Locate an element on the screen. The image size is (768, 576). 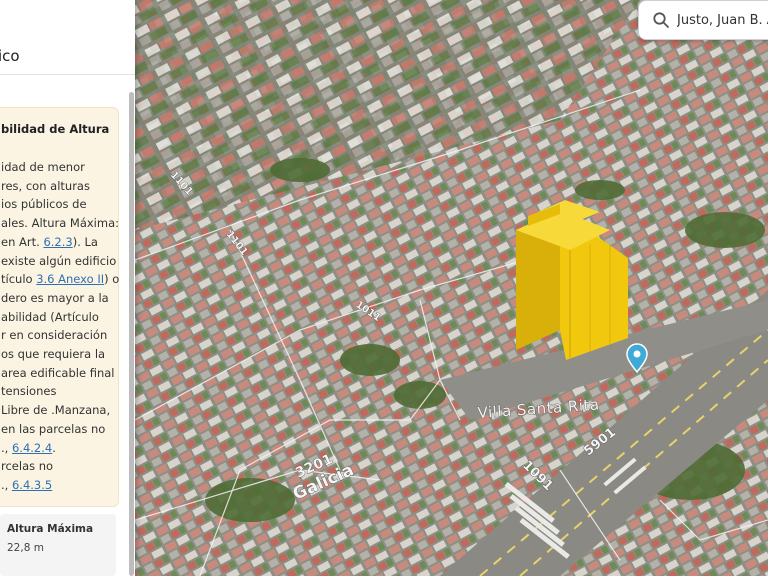
info-text-line: ., 6.4.2.4. is located at coordinates (61, 448).